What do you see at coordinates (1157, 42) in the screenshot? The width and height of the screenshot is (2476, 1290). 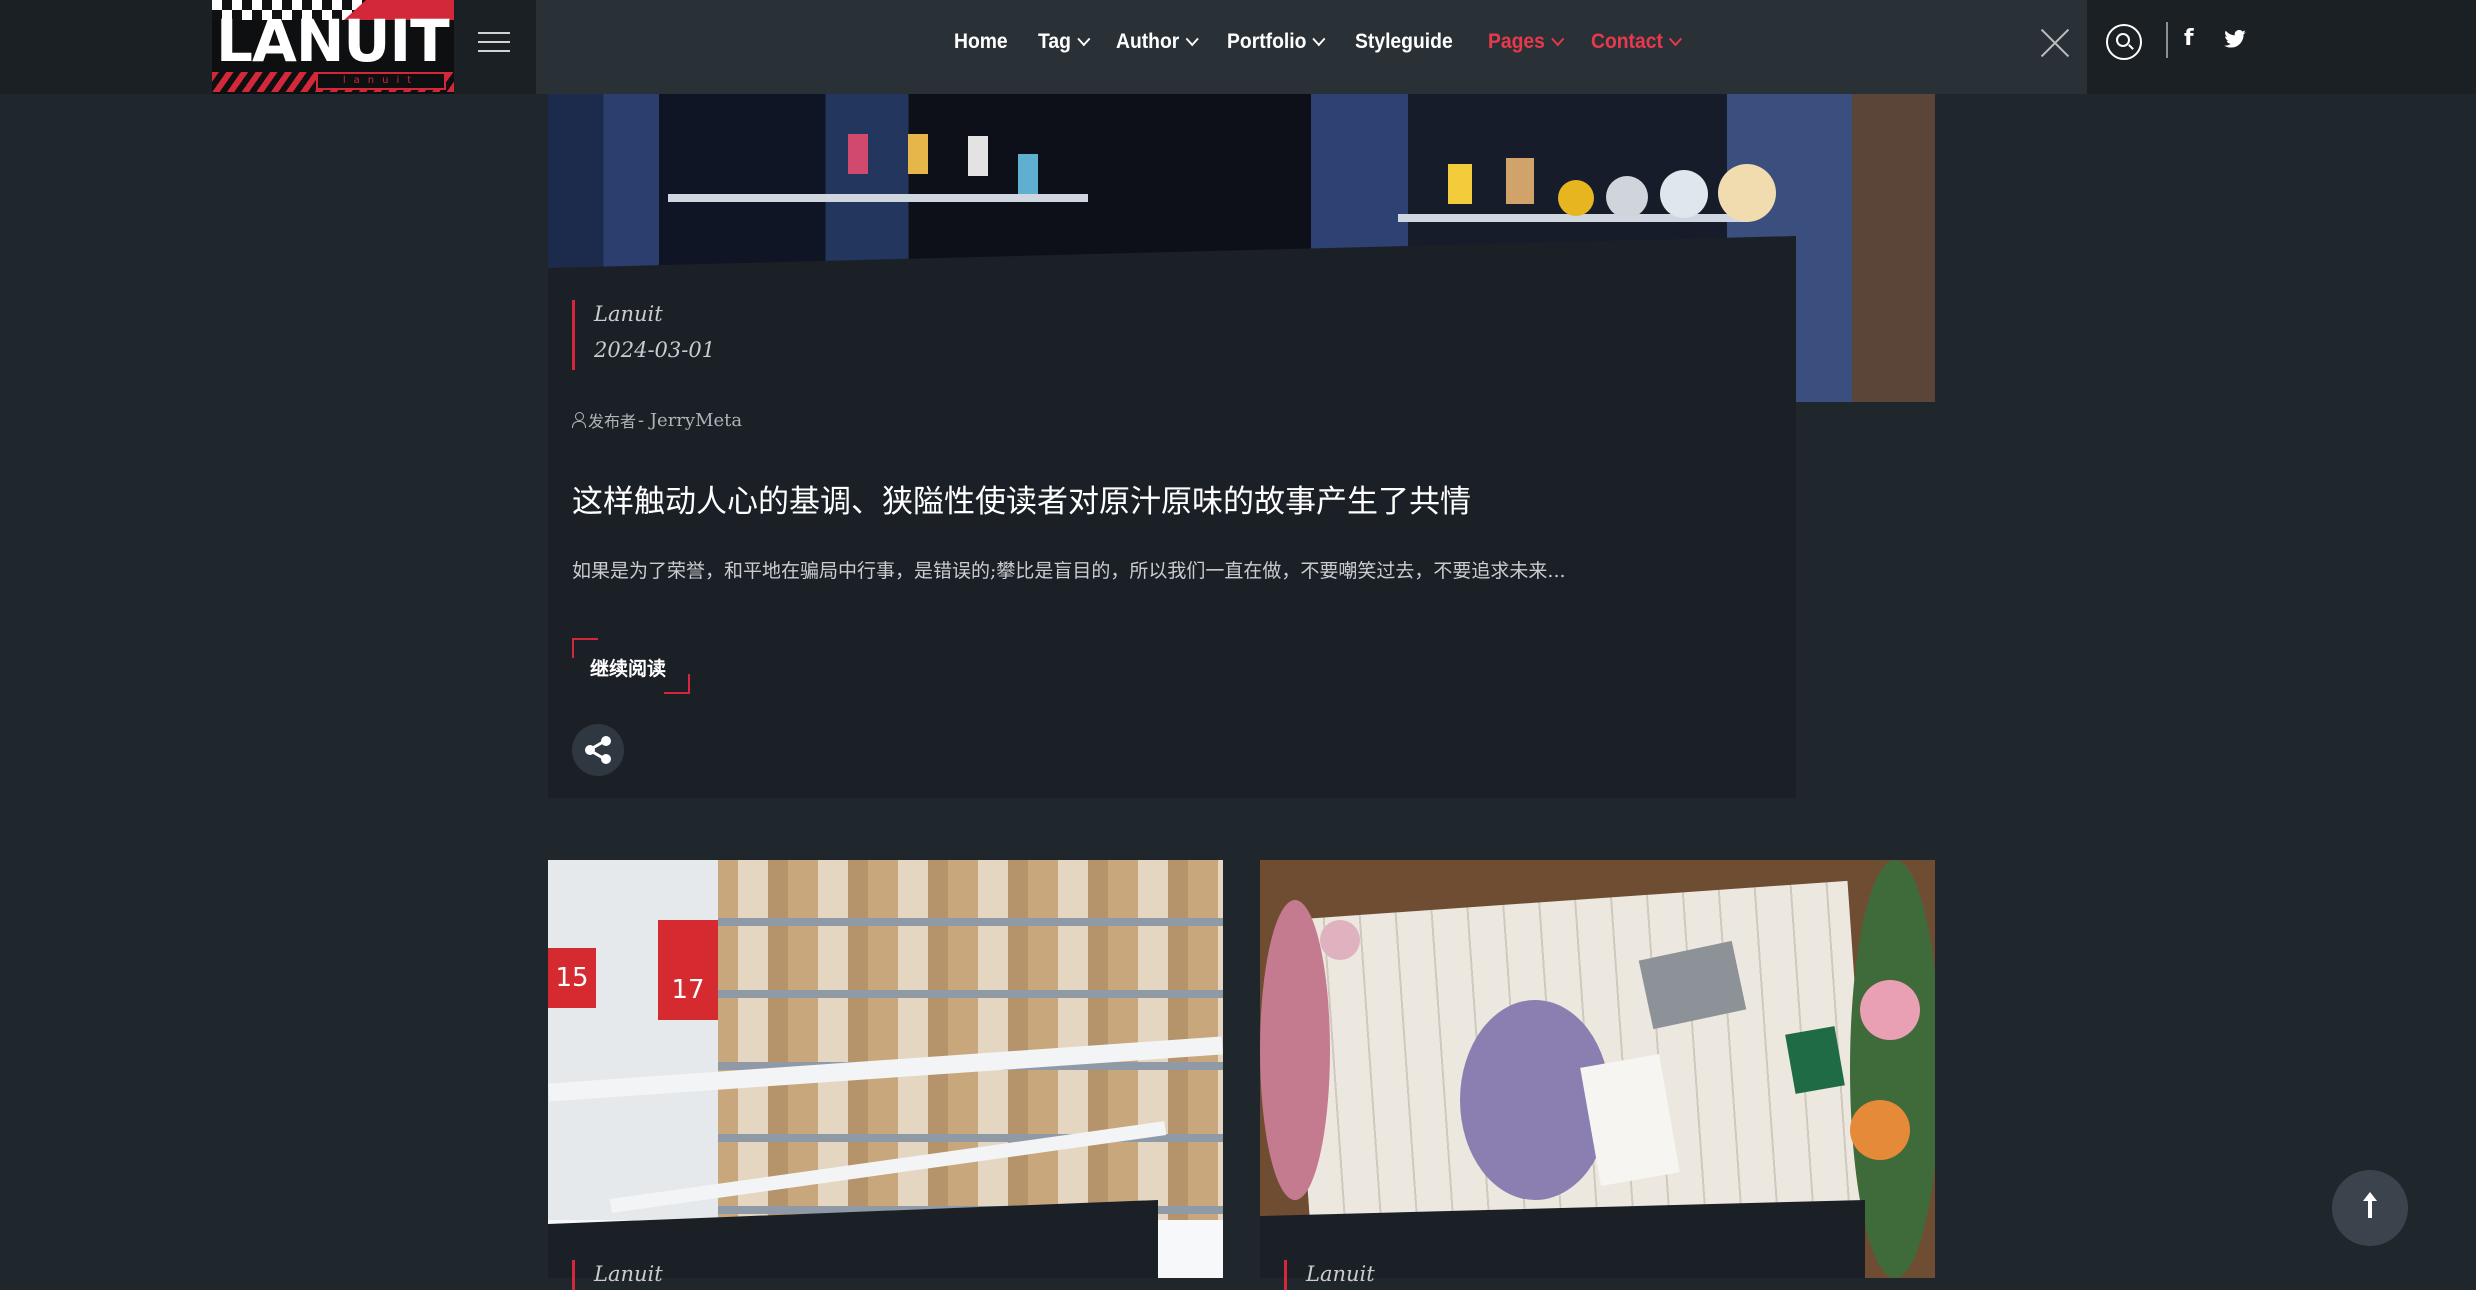 I see `nav-item-author: Author` at bounding box center [1157, 42].